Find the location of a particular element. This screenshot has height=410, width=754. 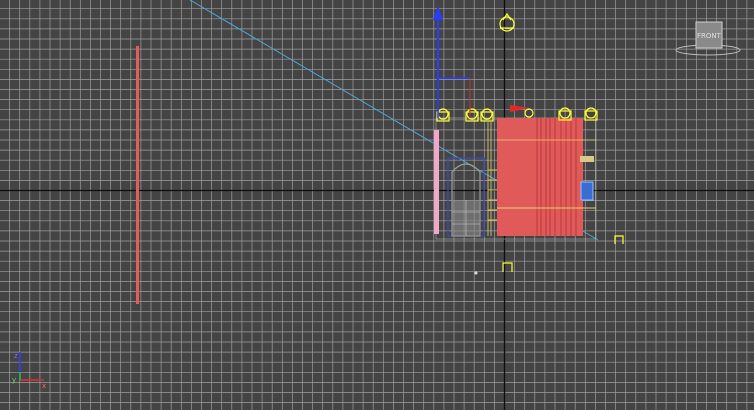

view-cube-face-label: FRONT is located at coordinates (709, 36).